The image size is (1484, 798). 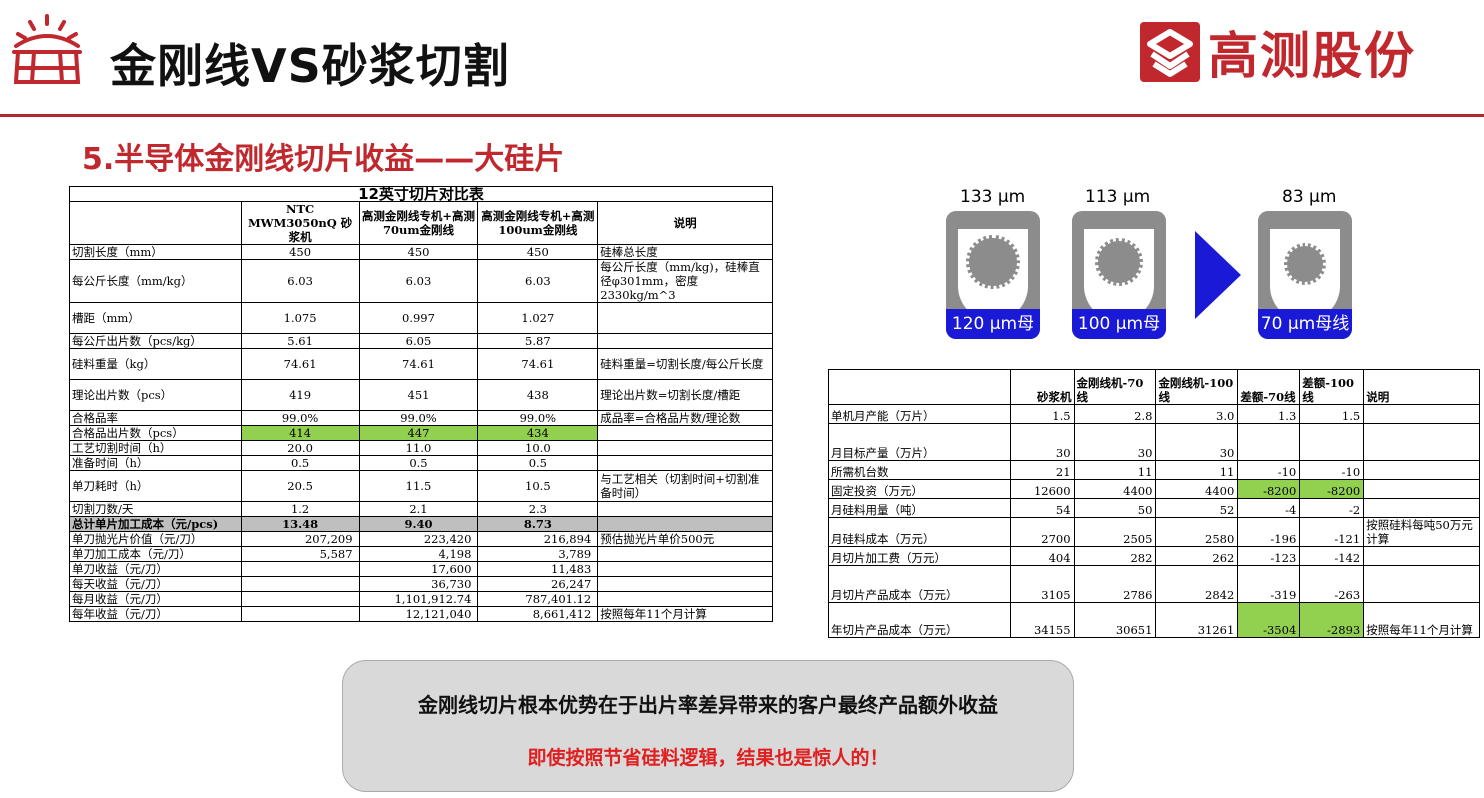 I want to click on table-cell: -10, so click(x=1269, y=470).